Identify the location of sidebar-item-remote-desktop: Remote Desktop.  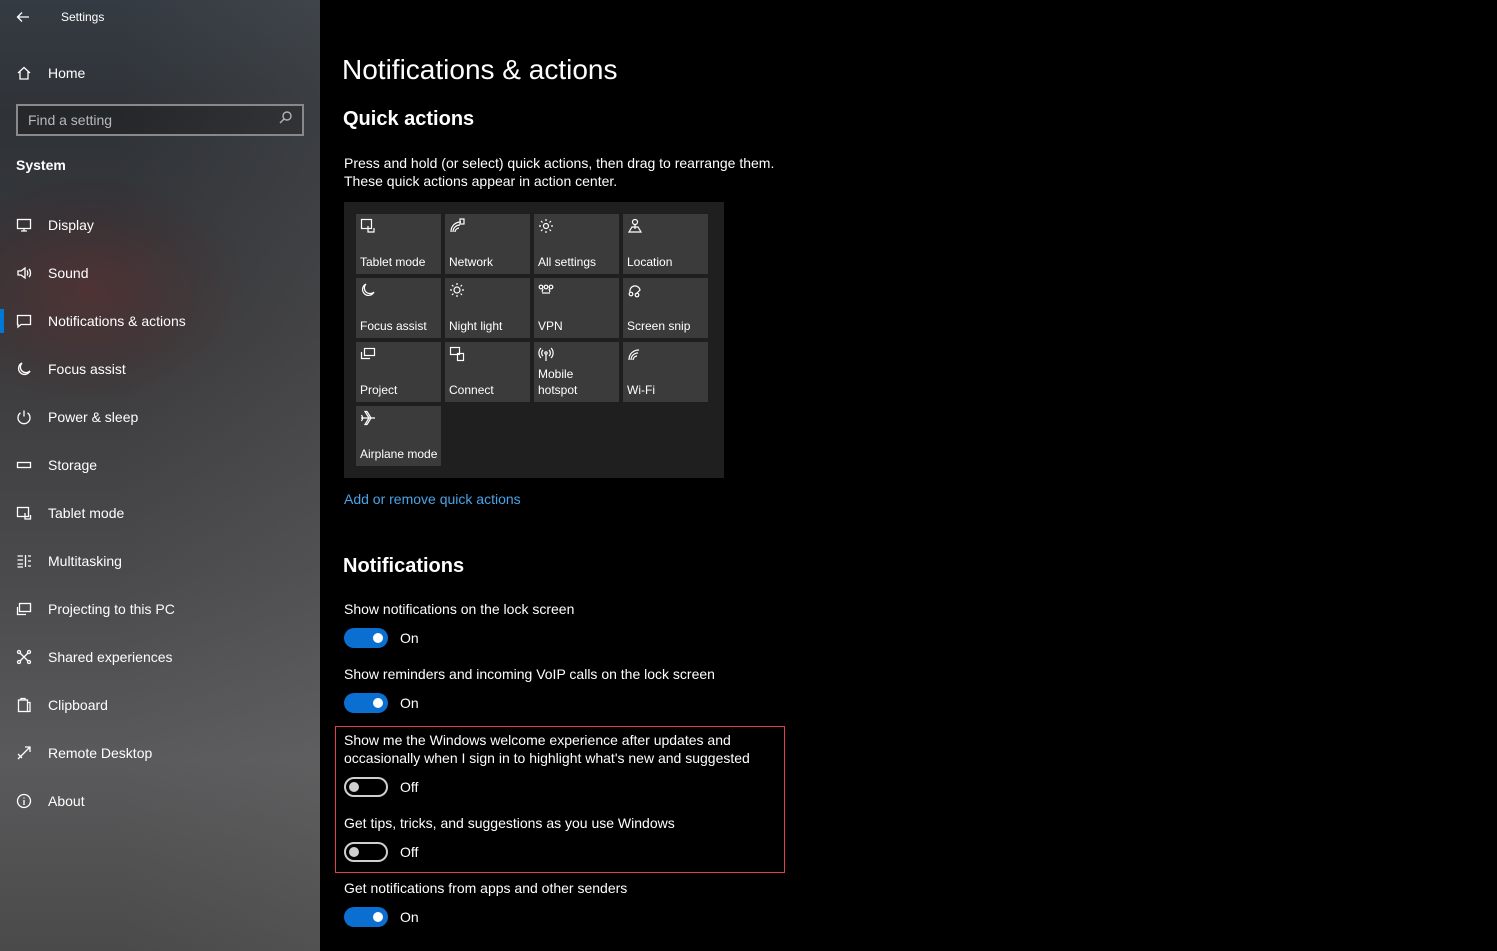
(160, 753).